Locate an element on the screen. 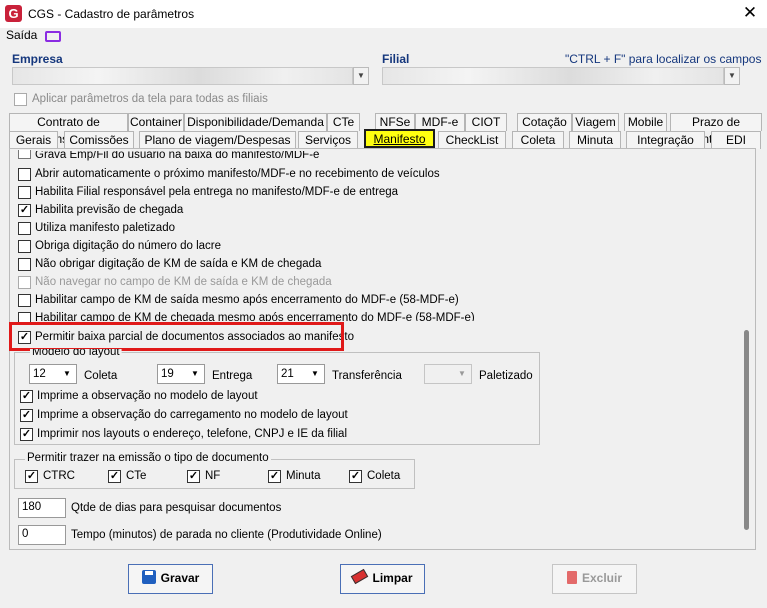 The image size is (767, 608). layout-check-label: Imprime a observação no modelo de layout is located at coordinates (147, 396).